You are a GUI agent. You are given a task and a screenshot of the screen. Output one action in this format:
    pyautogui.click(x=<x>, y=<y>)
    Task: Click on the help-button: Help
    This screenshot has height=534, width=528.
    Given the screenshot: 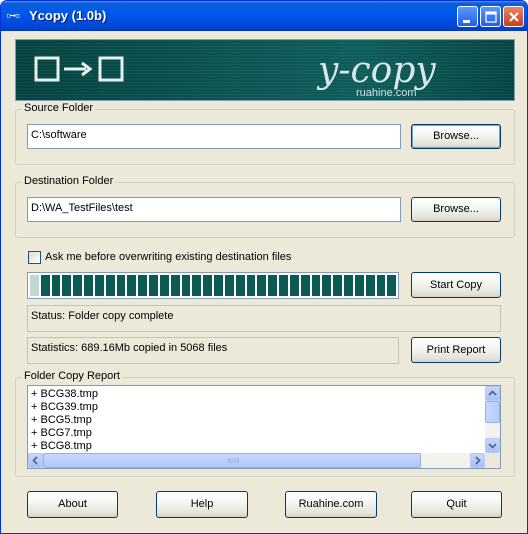 What is the action you would take?
    pyautogui.click(x=202, y=504)
    